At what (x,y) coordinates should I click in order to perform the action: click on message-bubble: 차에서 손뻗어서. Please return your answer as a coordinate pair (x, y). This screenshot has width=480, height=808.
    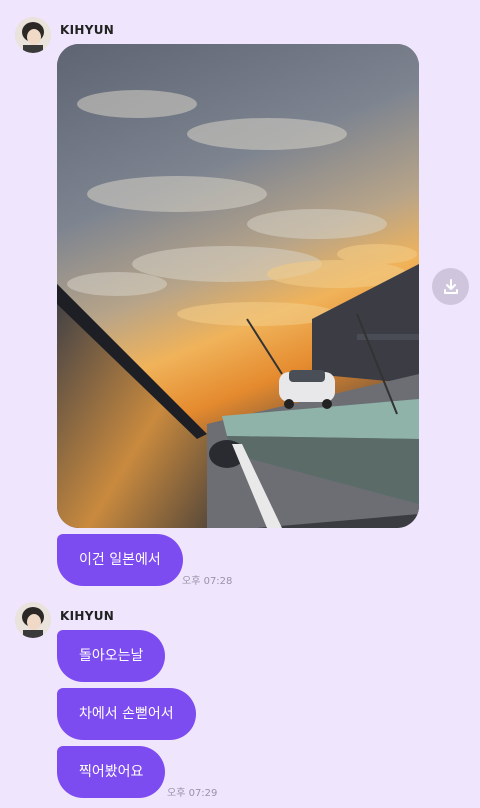
    Looking at the image, I should click on (126, 714).